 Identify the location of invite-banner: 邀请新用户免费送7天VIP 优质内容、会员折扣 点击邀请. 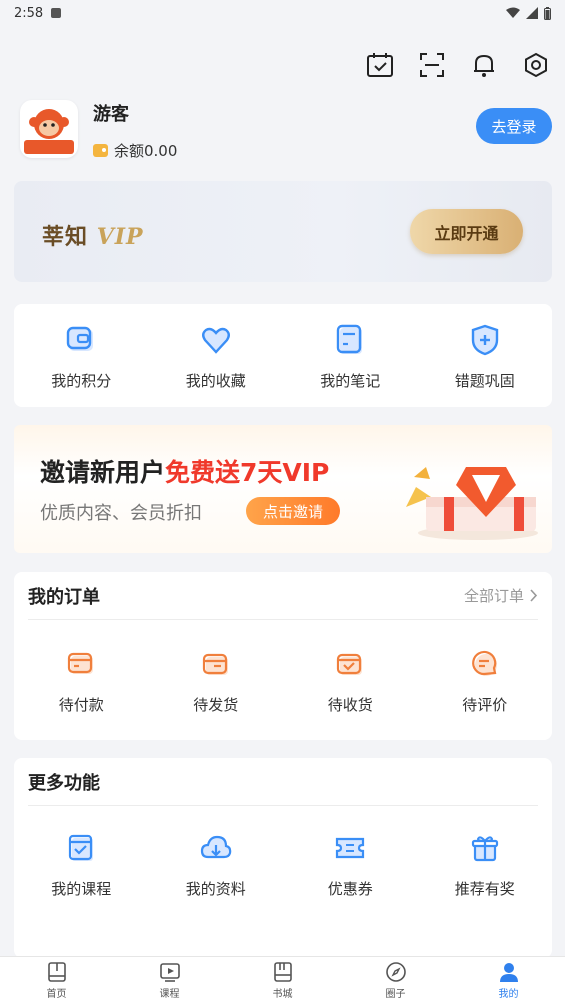
(283, 489).